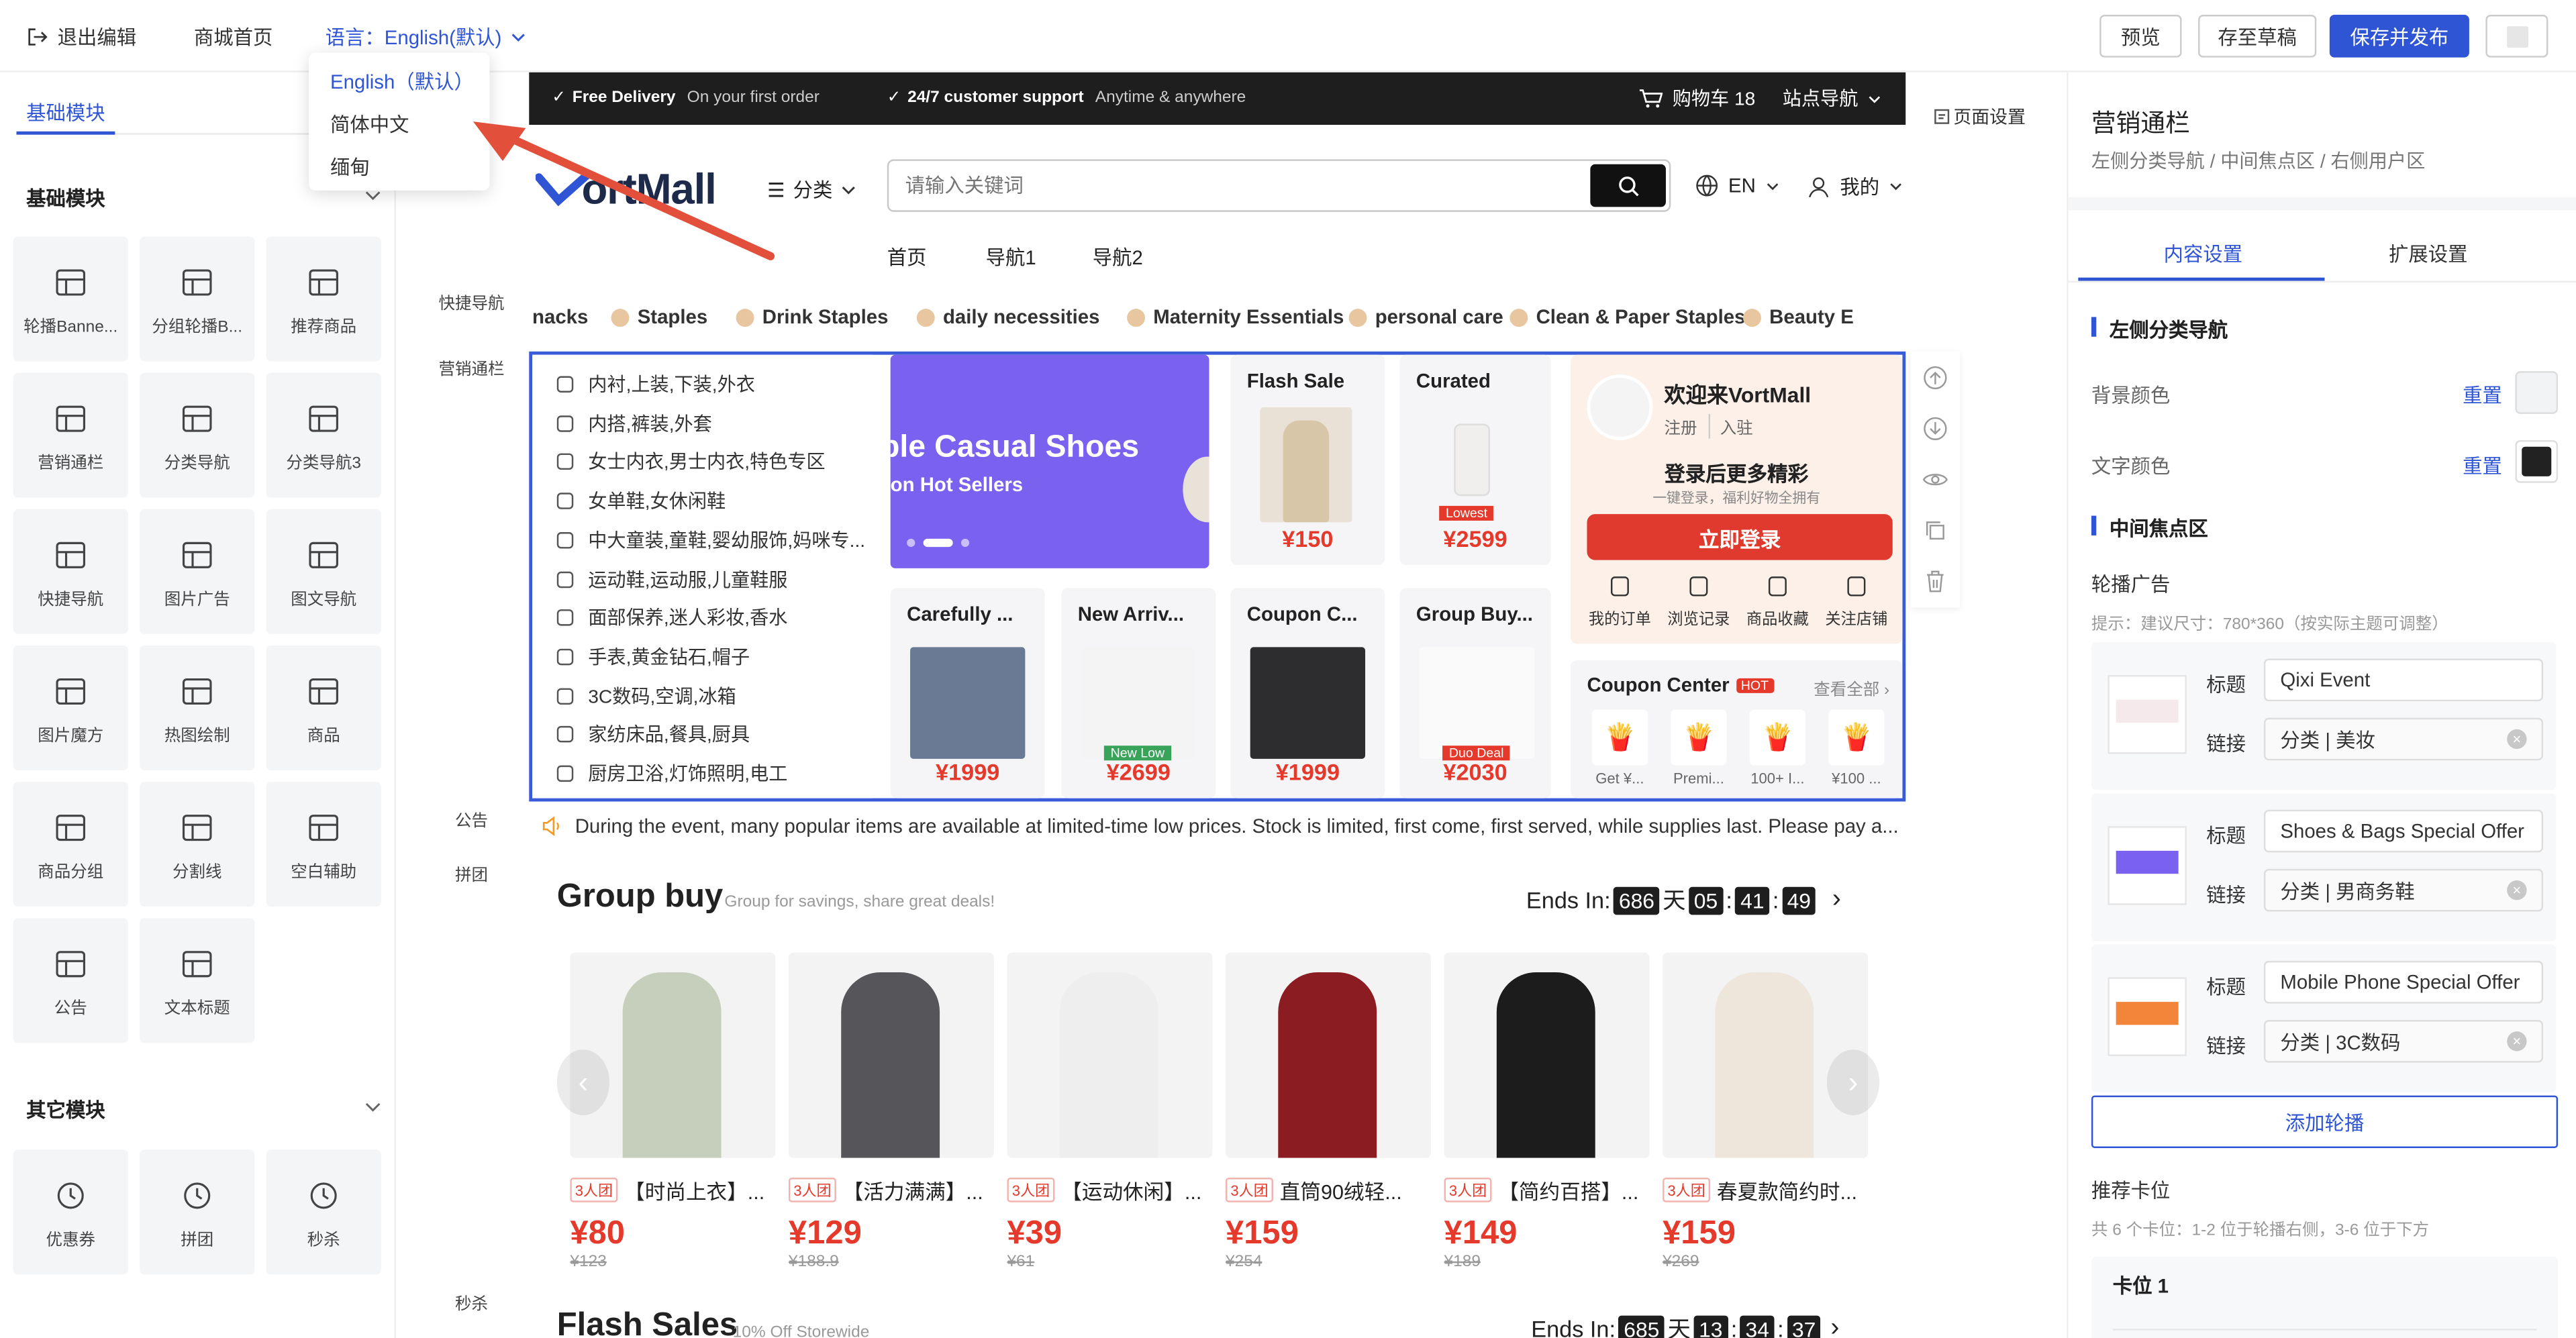  I want to click on language-switch: EN, so click(1737, 186).